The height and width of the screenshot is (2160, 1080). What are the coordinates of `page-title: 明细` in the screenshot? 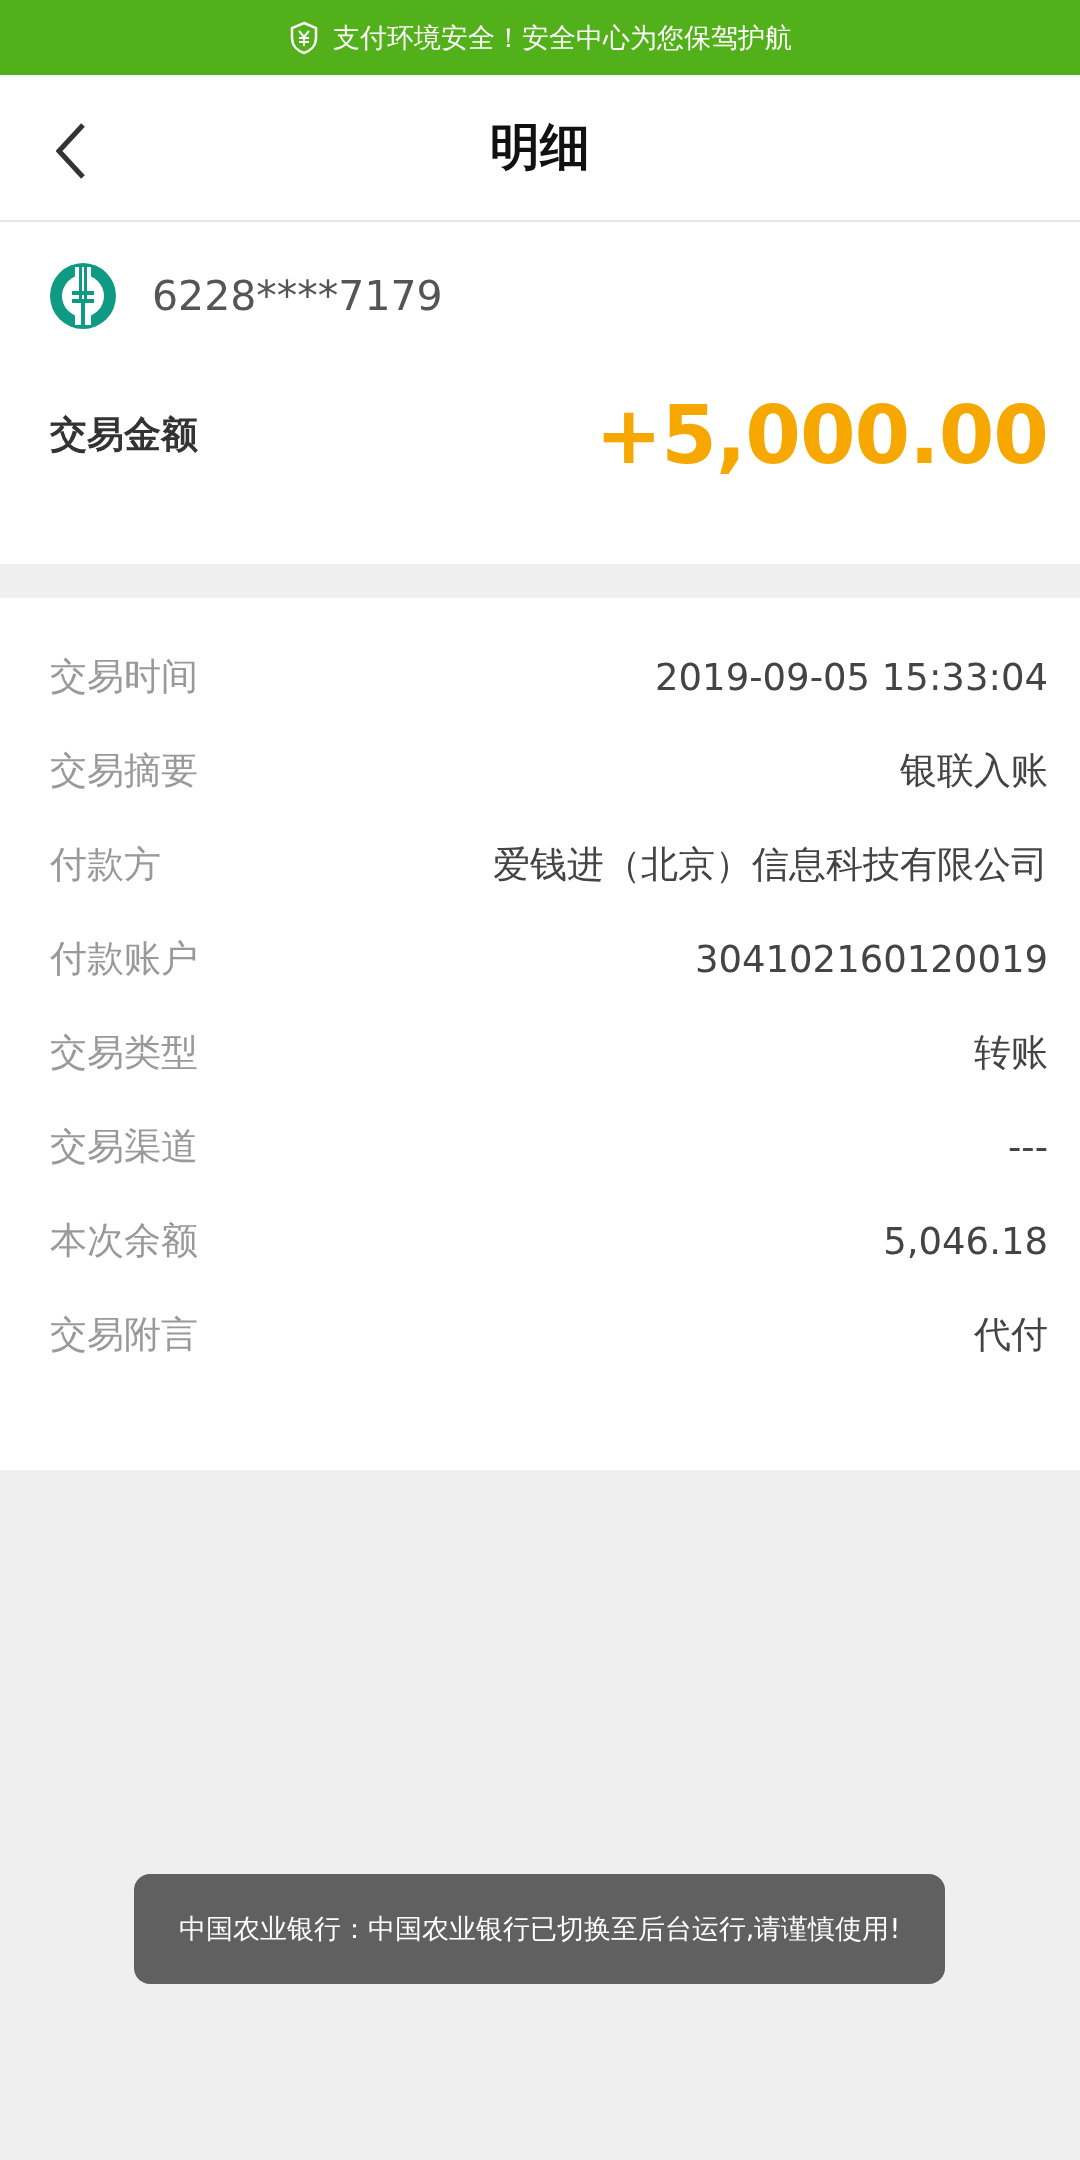 It's located at (540, 147).